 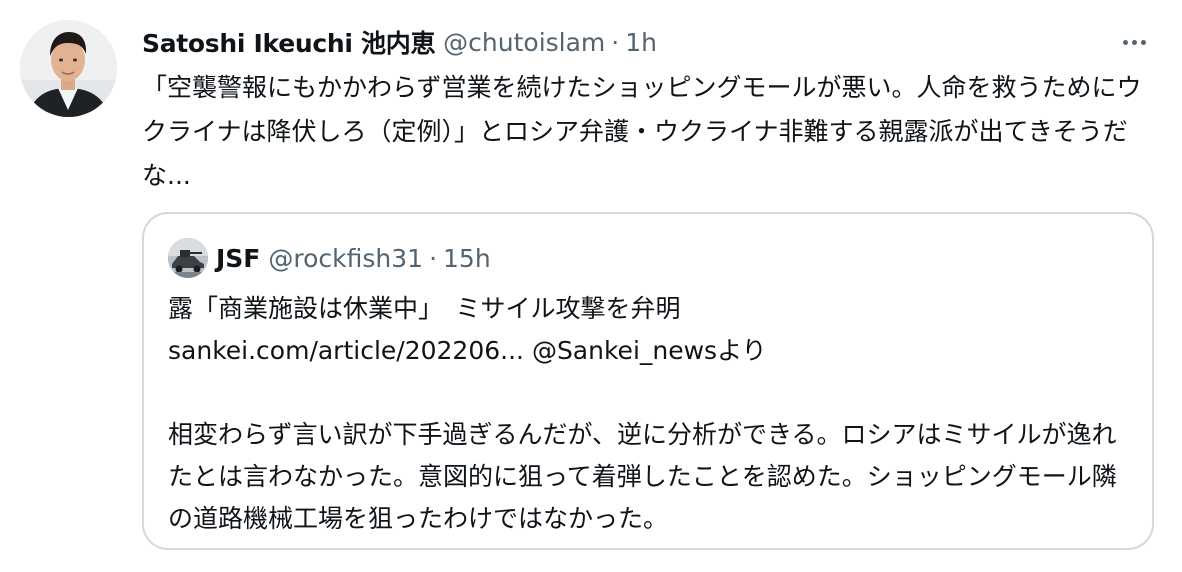 What do you see at coordinates (742, 350) in the screenshot?
I see `mention-suffix: より` at bounding box center [742, 350].